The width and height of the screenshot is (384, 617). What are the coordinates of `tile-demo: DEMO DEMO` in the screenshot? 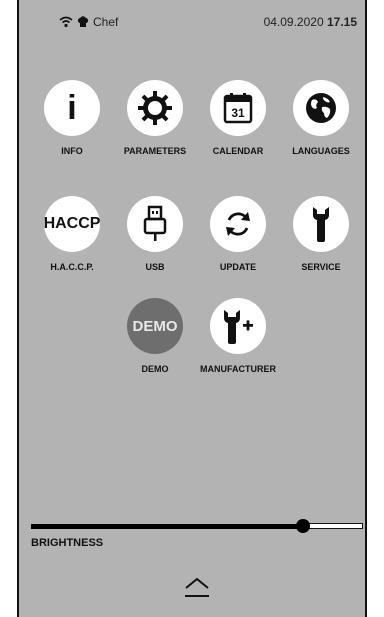 It's located at (155, 336).